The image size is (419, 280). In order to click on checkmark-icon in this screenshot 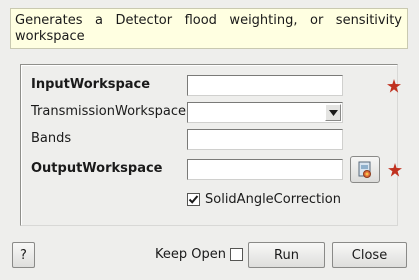, I will do `click(193, 199)`.